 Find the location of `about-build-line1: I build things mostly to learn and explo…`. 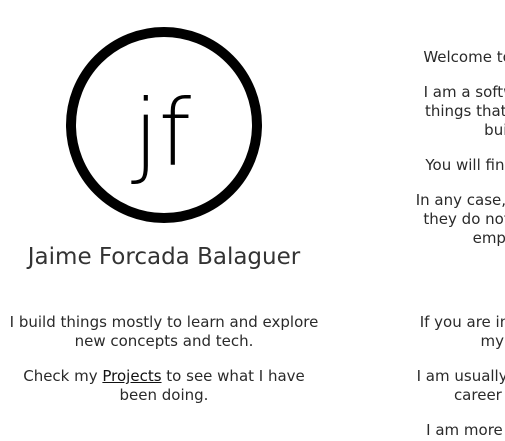

about-build-line1: I build things mostly to learn and explo… is located at coordinates (164, 322).